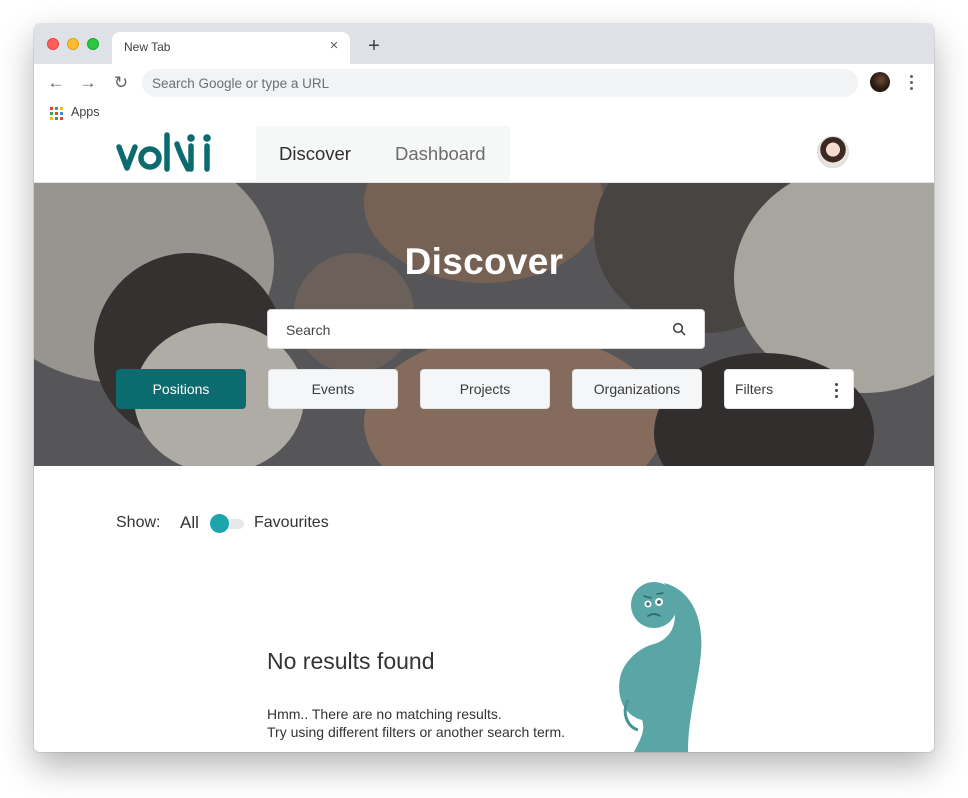 Image resolution: width=968 pixels, height=798 pixels. I want to click on app-header: Discover Dashboard, so click(484, 154).